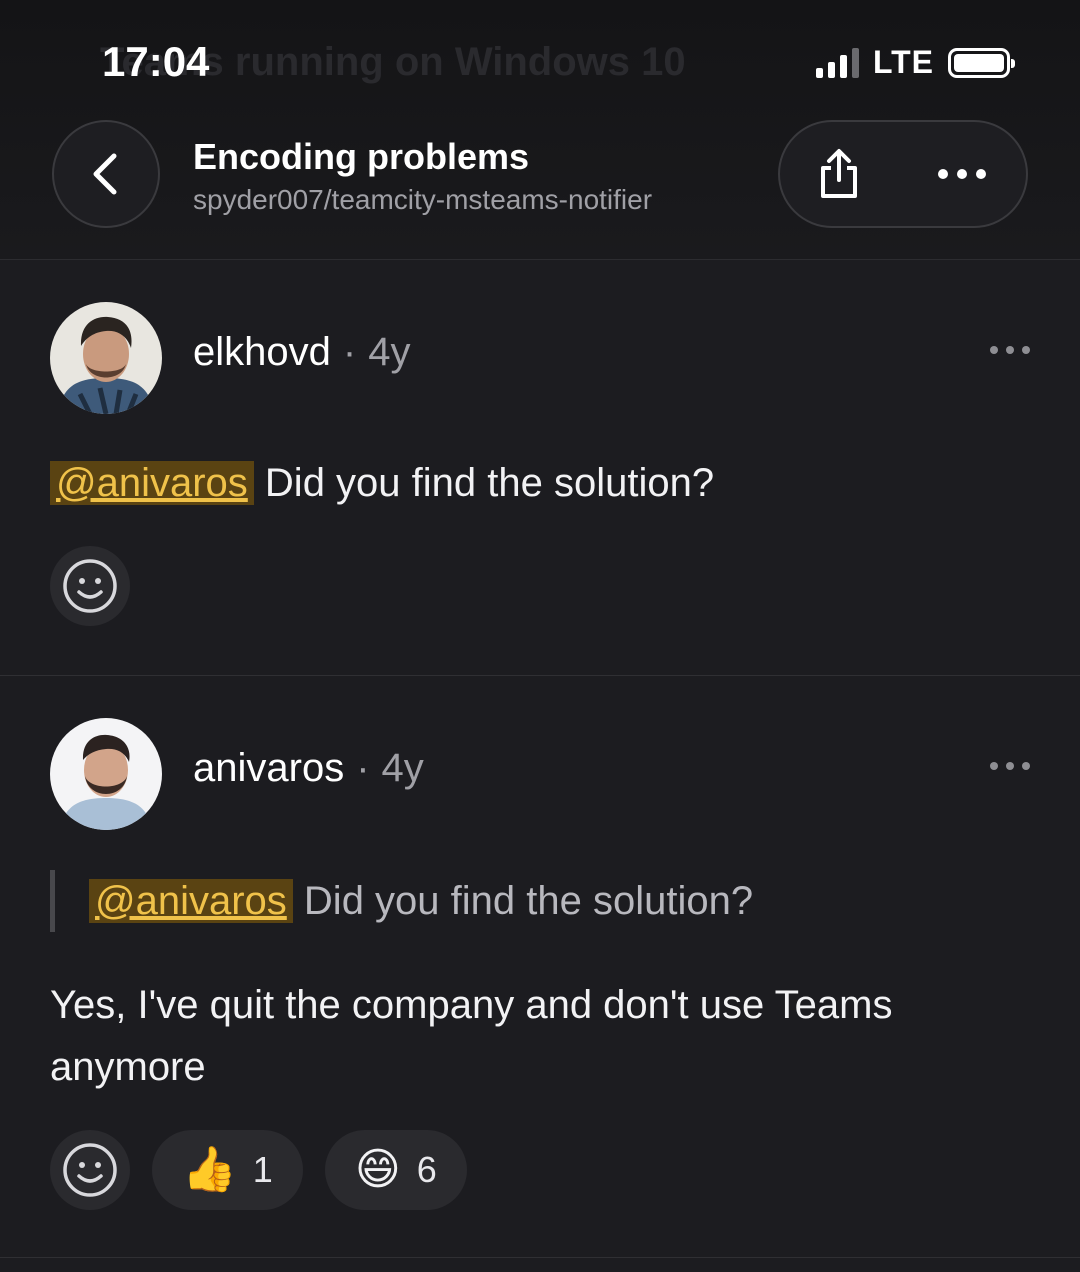 The image size is (1080, 1272). I want to click on reactions-bar: 👍 1 😄 6, so click(258, 1170).